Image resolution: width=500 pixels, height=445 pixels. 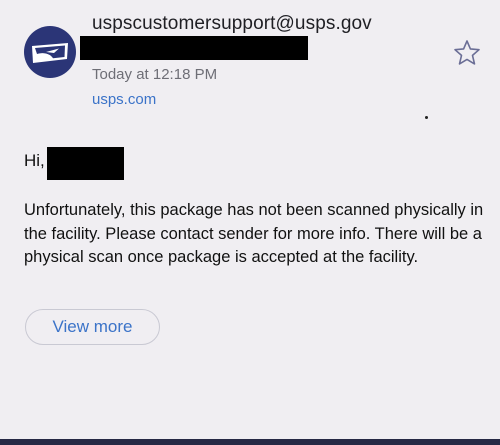 I want to click on view-more-button: View more, so click(x=92, y=327).